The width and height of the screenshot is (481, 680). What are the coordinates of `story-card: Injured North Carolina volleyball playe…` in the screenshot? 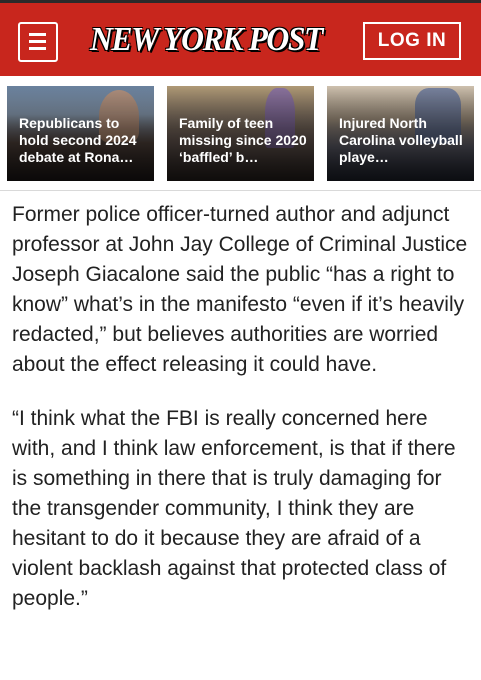 It's located at (400, 133).